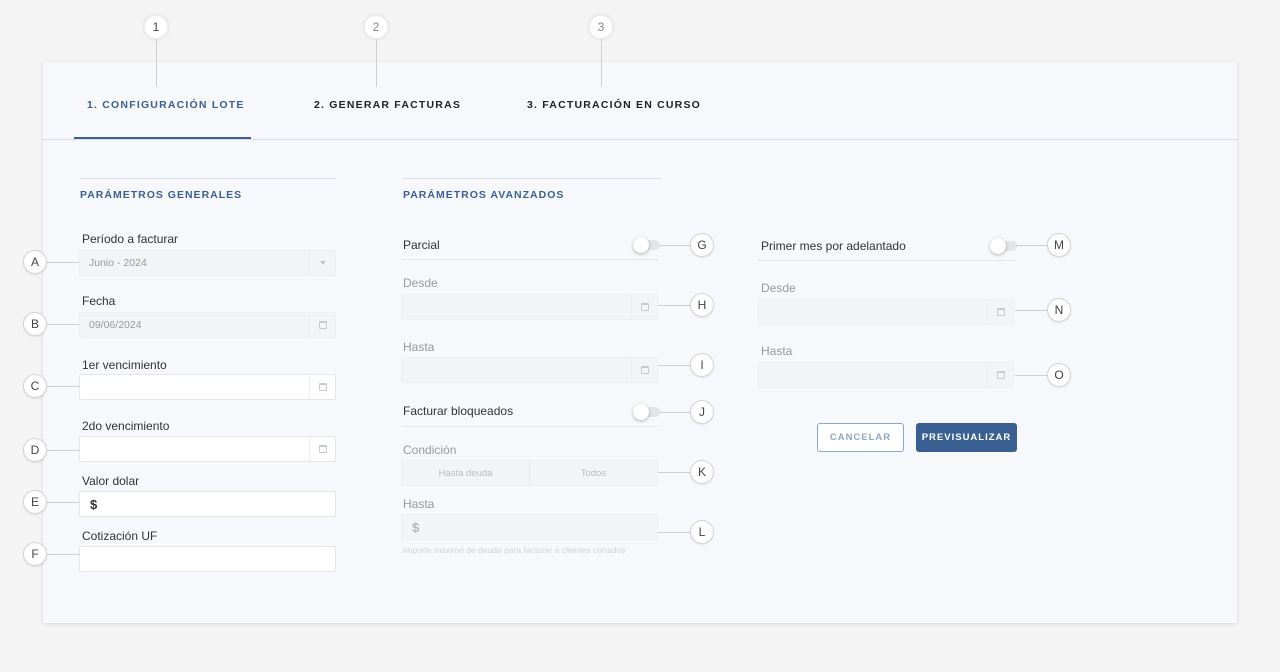 The height and width of the screenshot is (672, 1280). I want to click on condicion-option-todos: Todos, so click(593, 473).